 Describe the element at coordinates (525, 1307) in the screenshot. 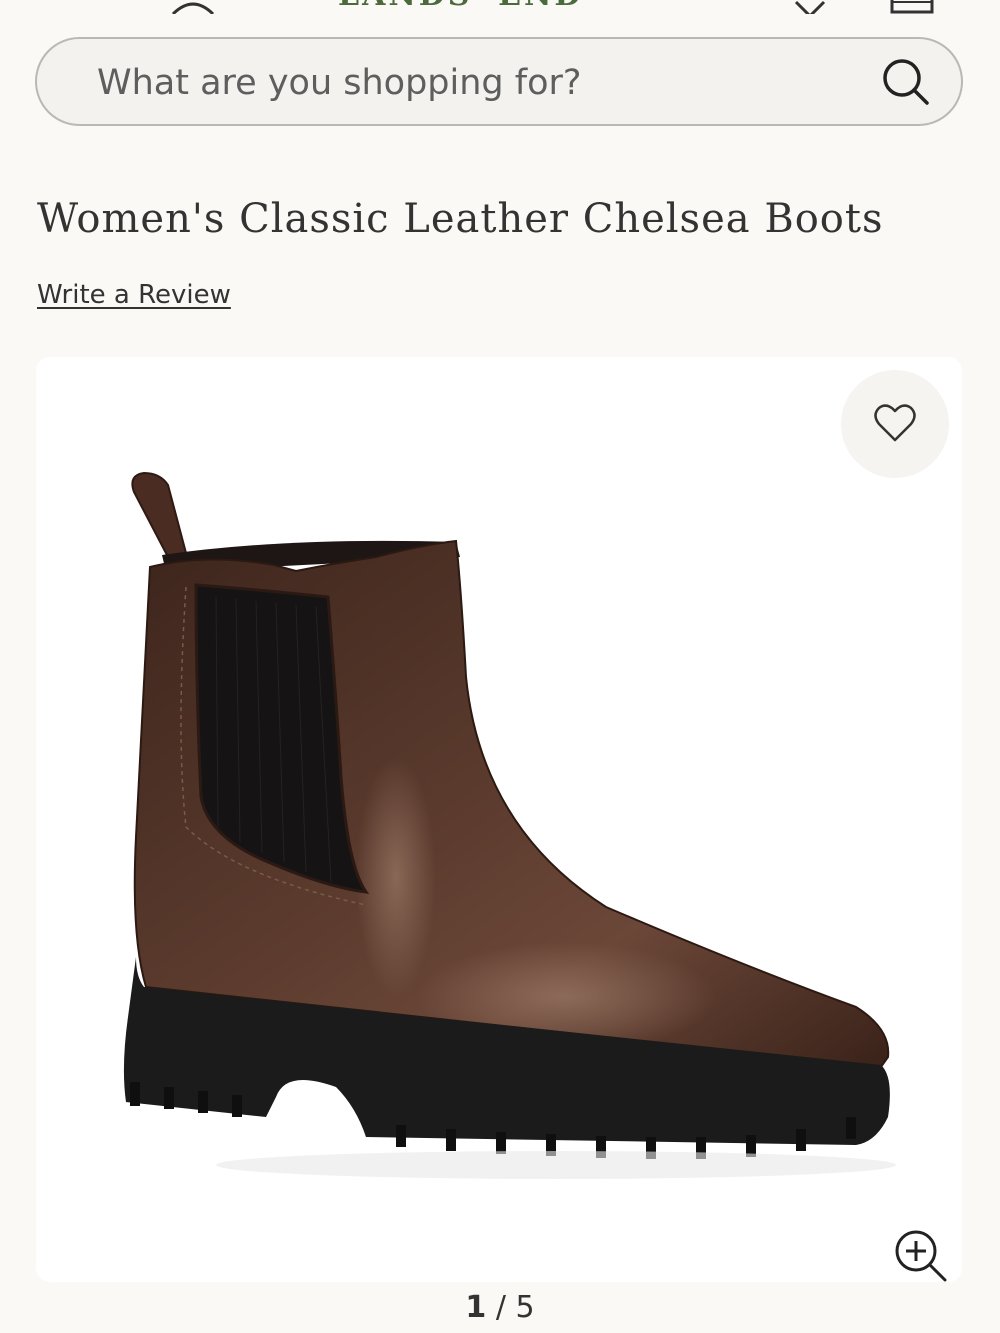

I see `gallery-total: 5` at that location.